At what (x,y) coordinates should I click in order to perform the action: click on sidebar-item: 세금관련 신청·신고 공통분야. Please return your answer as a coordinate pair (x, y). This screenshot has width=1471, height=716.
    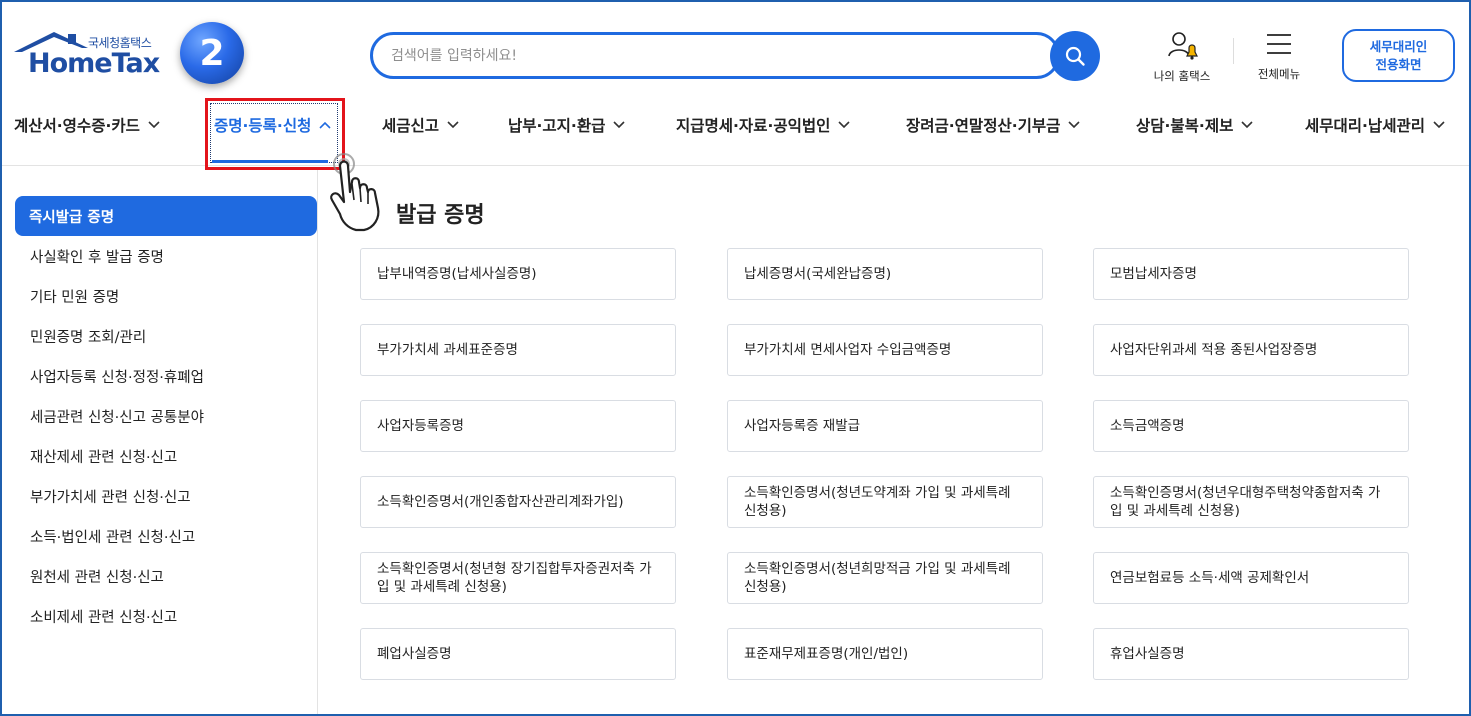
    Looking at the image, I should click on (117, 416).